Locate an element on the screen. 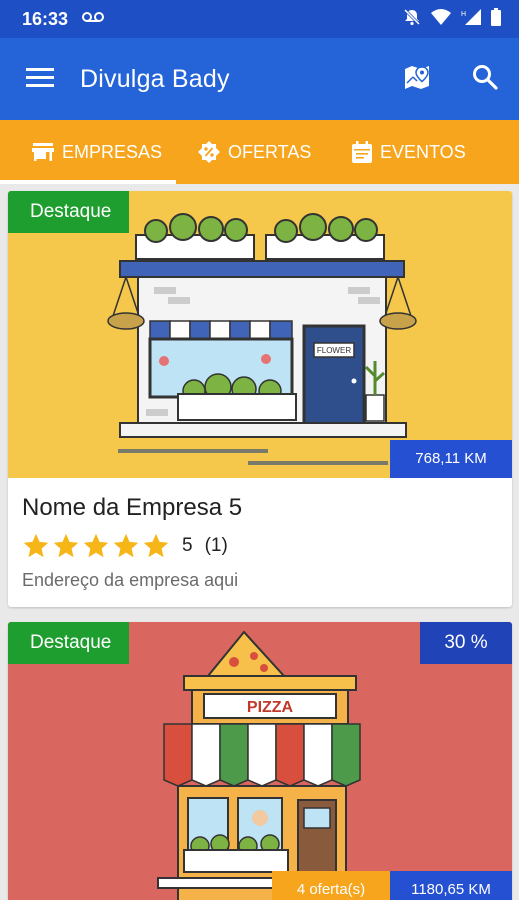 Image resolution: width=519 pixels, height=900 pixels. tab-eventos: EVENTOS is located at coordinates (422, 152).